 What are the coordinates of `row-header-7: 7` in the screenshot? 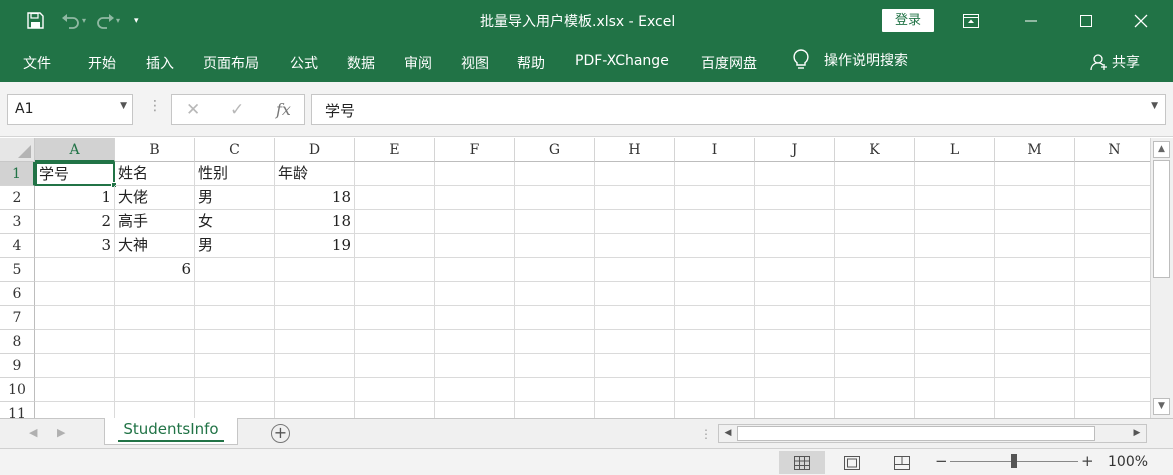 It's located at (17, 318).